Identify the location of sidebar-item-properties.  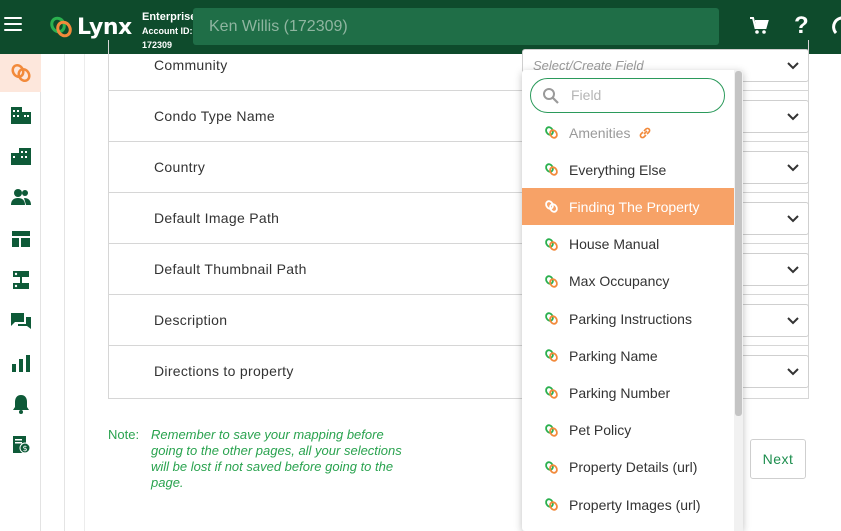
(20, 115).